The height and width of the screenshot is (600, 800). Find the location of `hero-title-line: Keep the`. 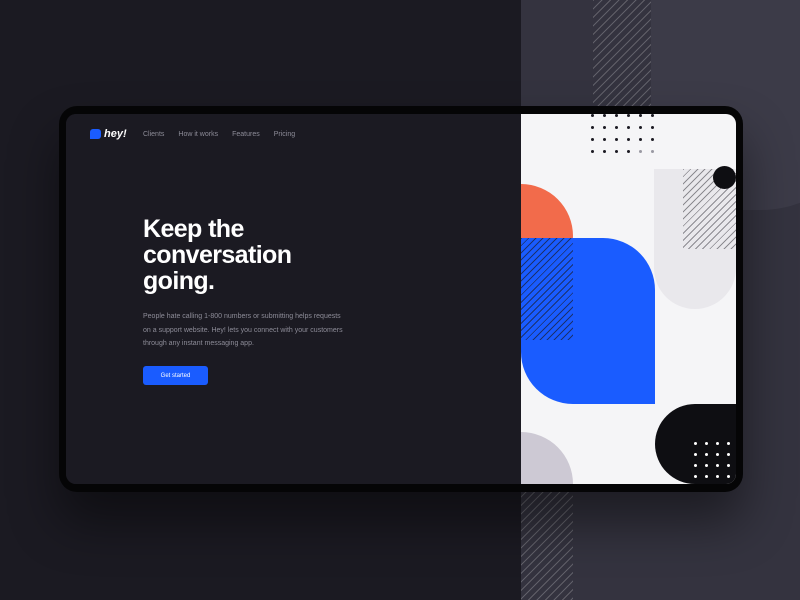

hero-title-line: Keep the is located at coordinates (193, 229).